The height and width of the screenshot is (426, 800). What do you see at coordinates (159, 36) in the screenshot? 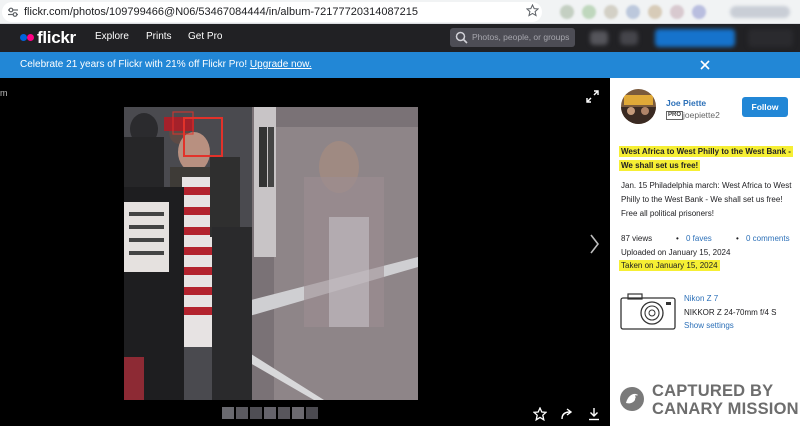
I see `nav-prints: Prints` at bounding box center [159, 36].